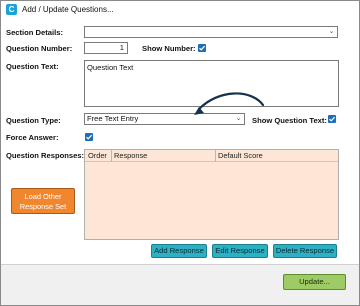 This screenshot has width=360, height=306. What do you see at coordinates (130, 156) in the screenshot?
I see `column-header-response: Response` at bounding box center [130, 156].